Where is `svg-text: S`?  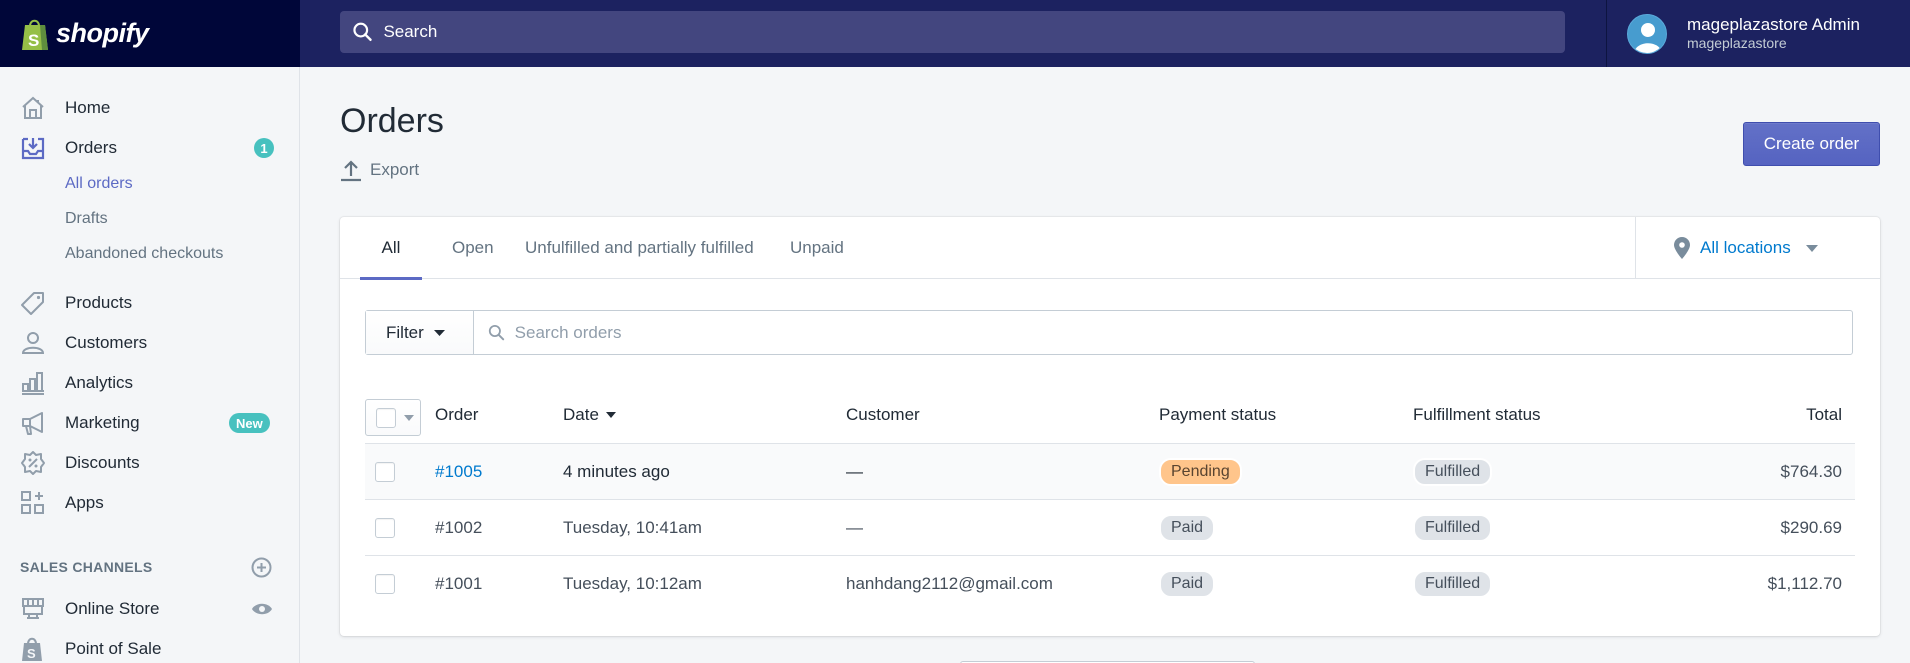
svg-text: S is located at coordinates (31, 653).